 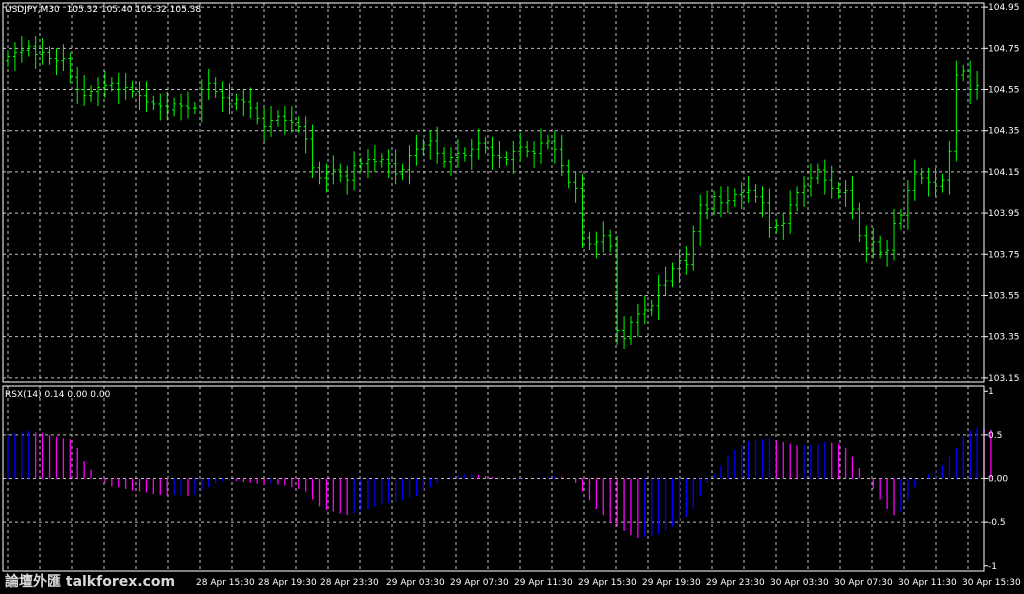 What do you see at coordinates (32, 10) in the screenshot?
I see `symbol-label: USDJPY,M30` at bounding box center [32, 10].